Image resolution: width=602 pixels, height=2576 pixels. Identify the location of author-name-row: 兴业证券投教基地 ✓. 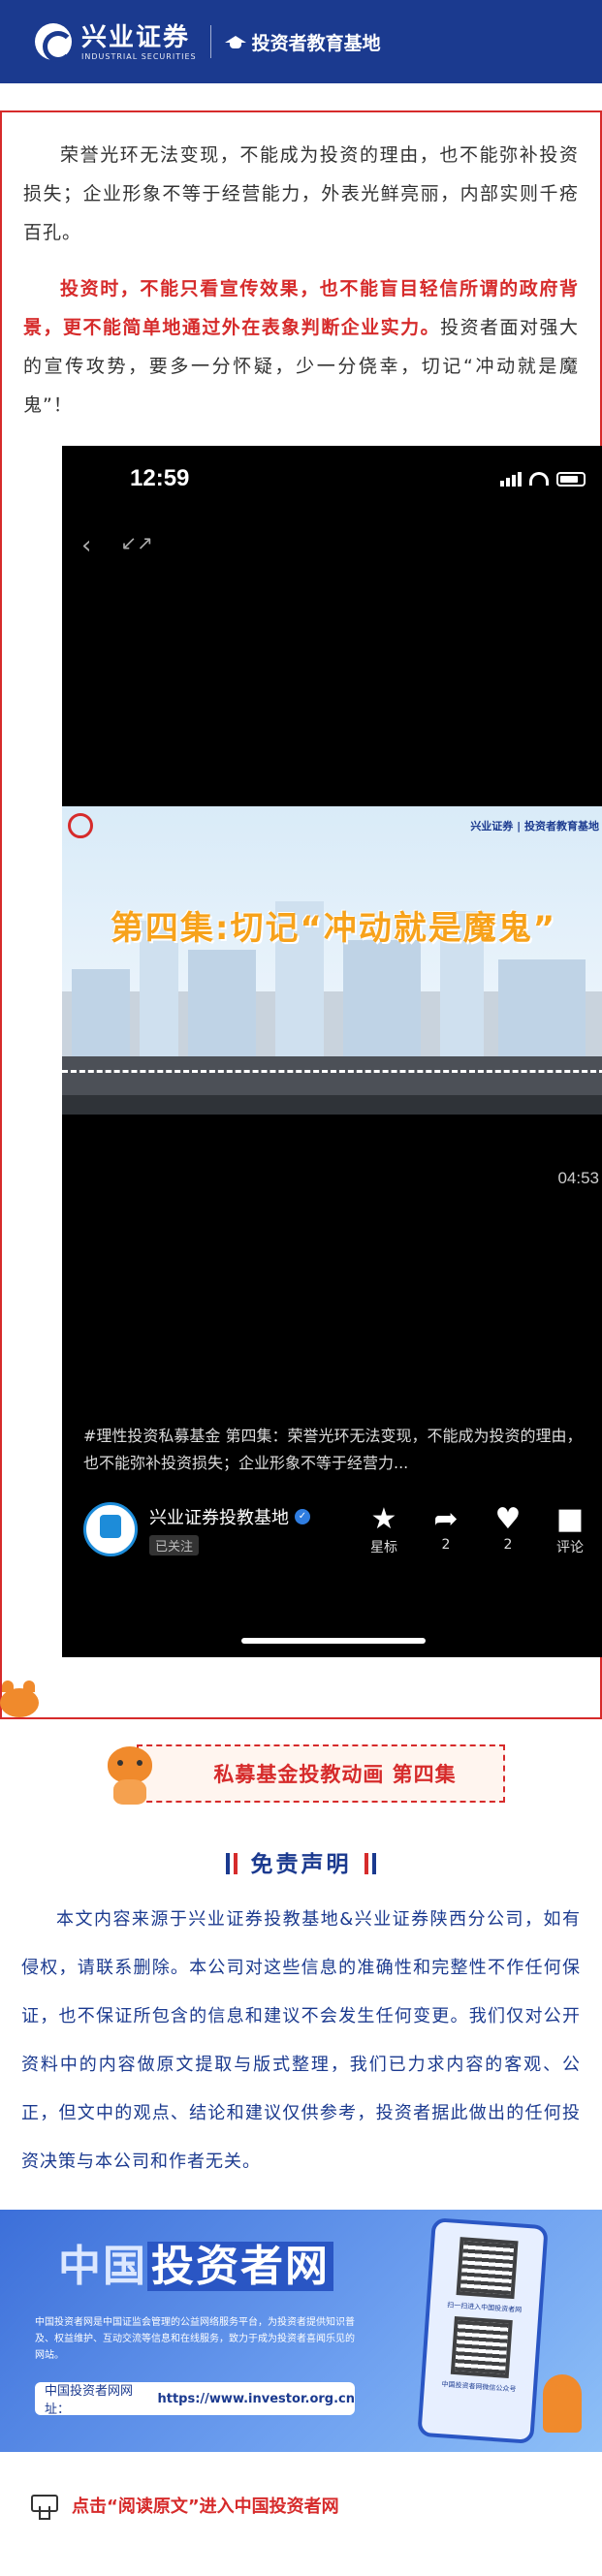
(241, 1516).